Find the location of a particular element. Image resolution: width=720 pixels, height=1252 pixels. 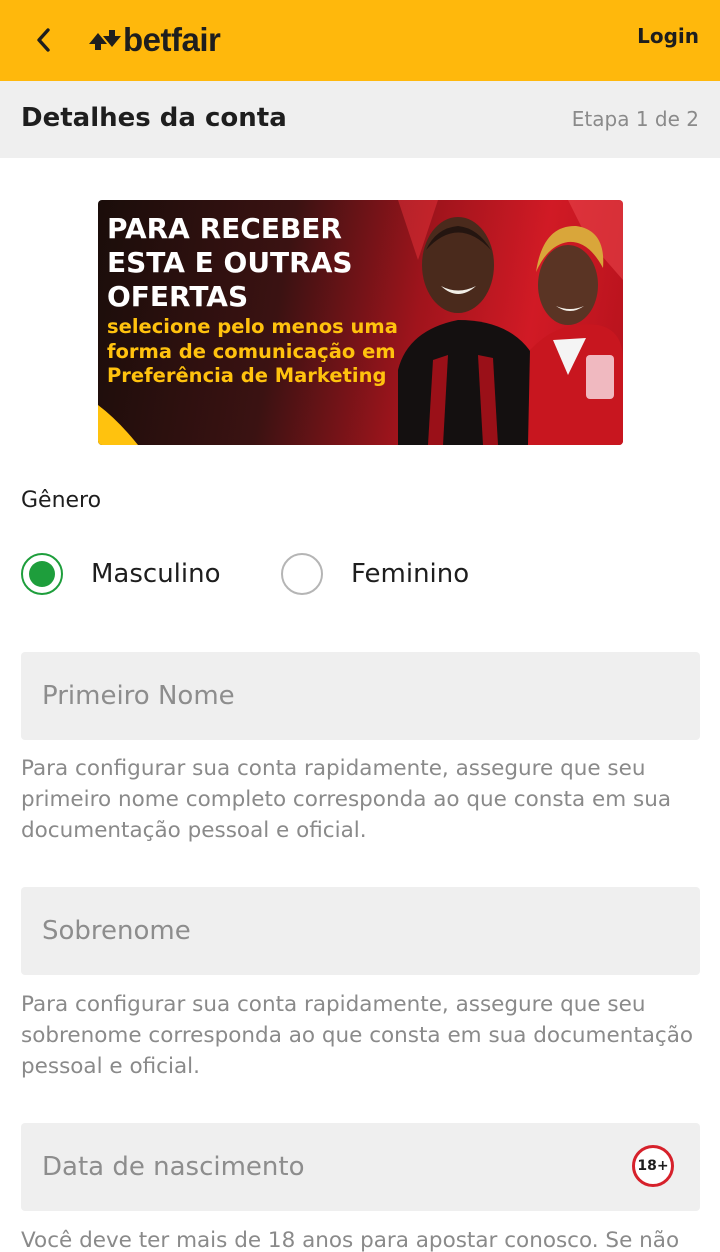

gender-option-masculino: Masculino is located at coordinates (121, 574).